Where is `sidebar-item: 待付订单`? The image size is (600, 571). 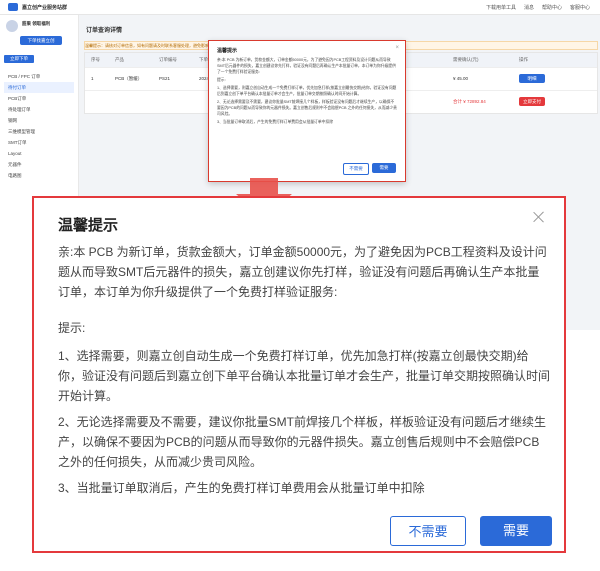
sidebar-item: 待付订单 is located at coordinates (39, 87).